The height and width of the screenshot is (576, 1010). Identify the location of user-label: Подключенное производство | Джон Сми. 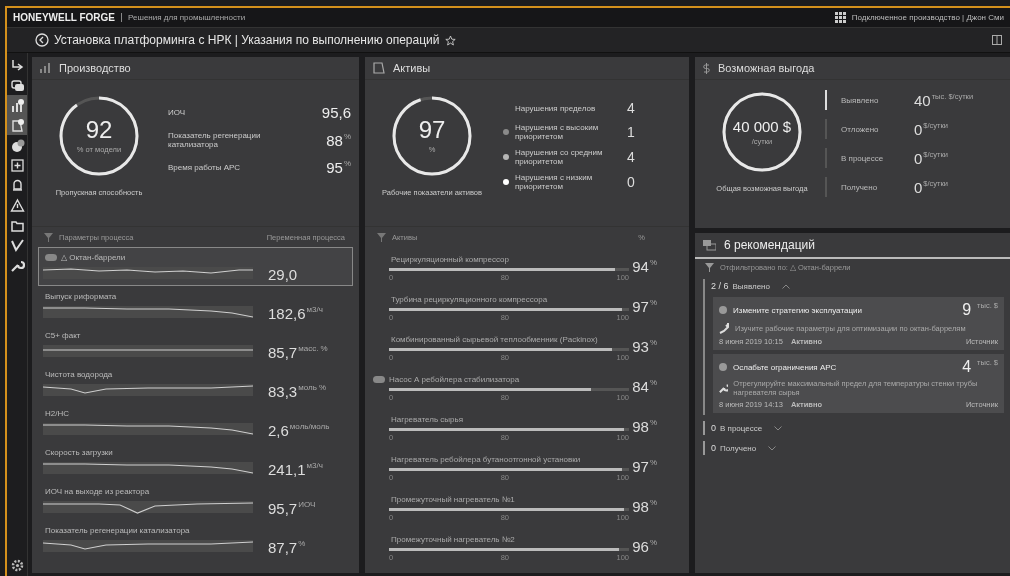
(927, 17).